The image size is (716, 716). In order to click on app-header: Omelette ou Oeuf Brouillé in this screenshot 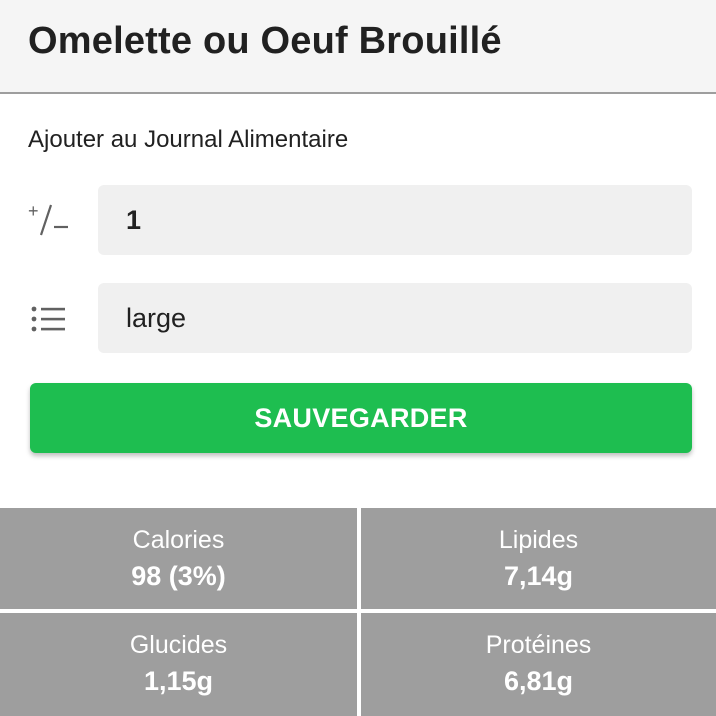, I will do `click(358, 47)`.